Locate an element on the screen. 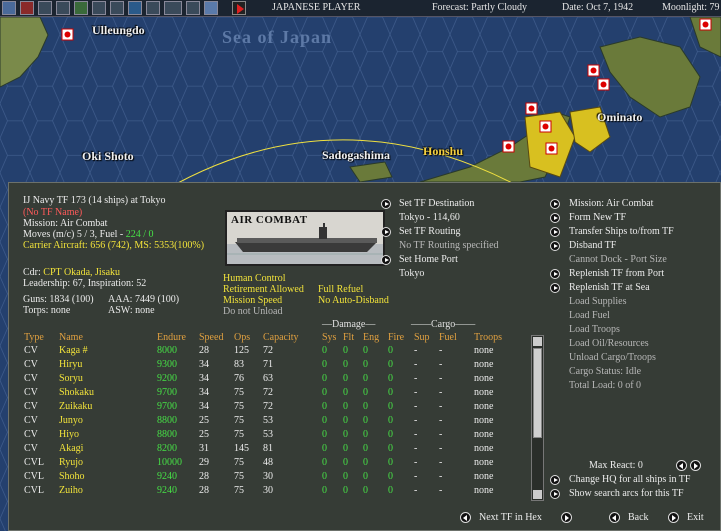  cell-endure: 9700 is located at coordinates (167, 406).